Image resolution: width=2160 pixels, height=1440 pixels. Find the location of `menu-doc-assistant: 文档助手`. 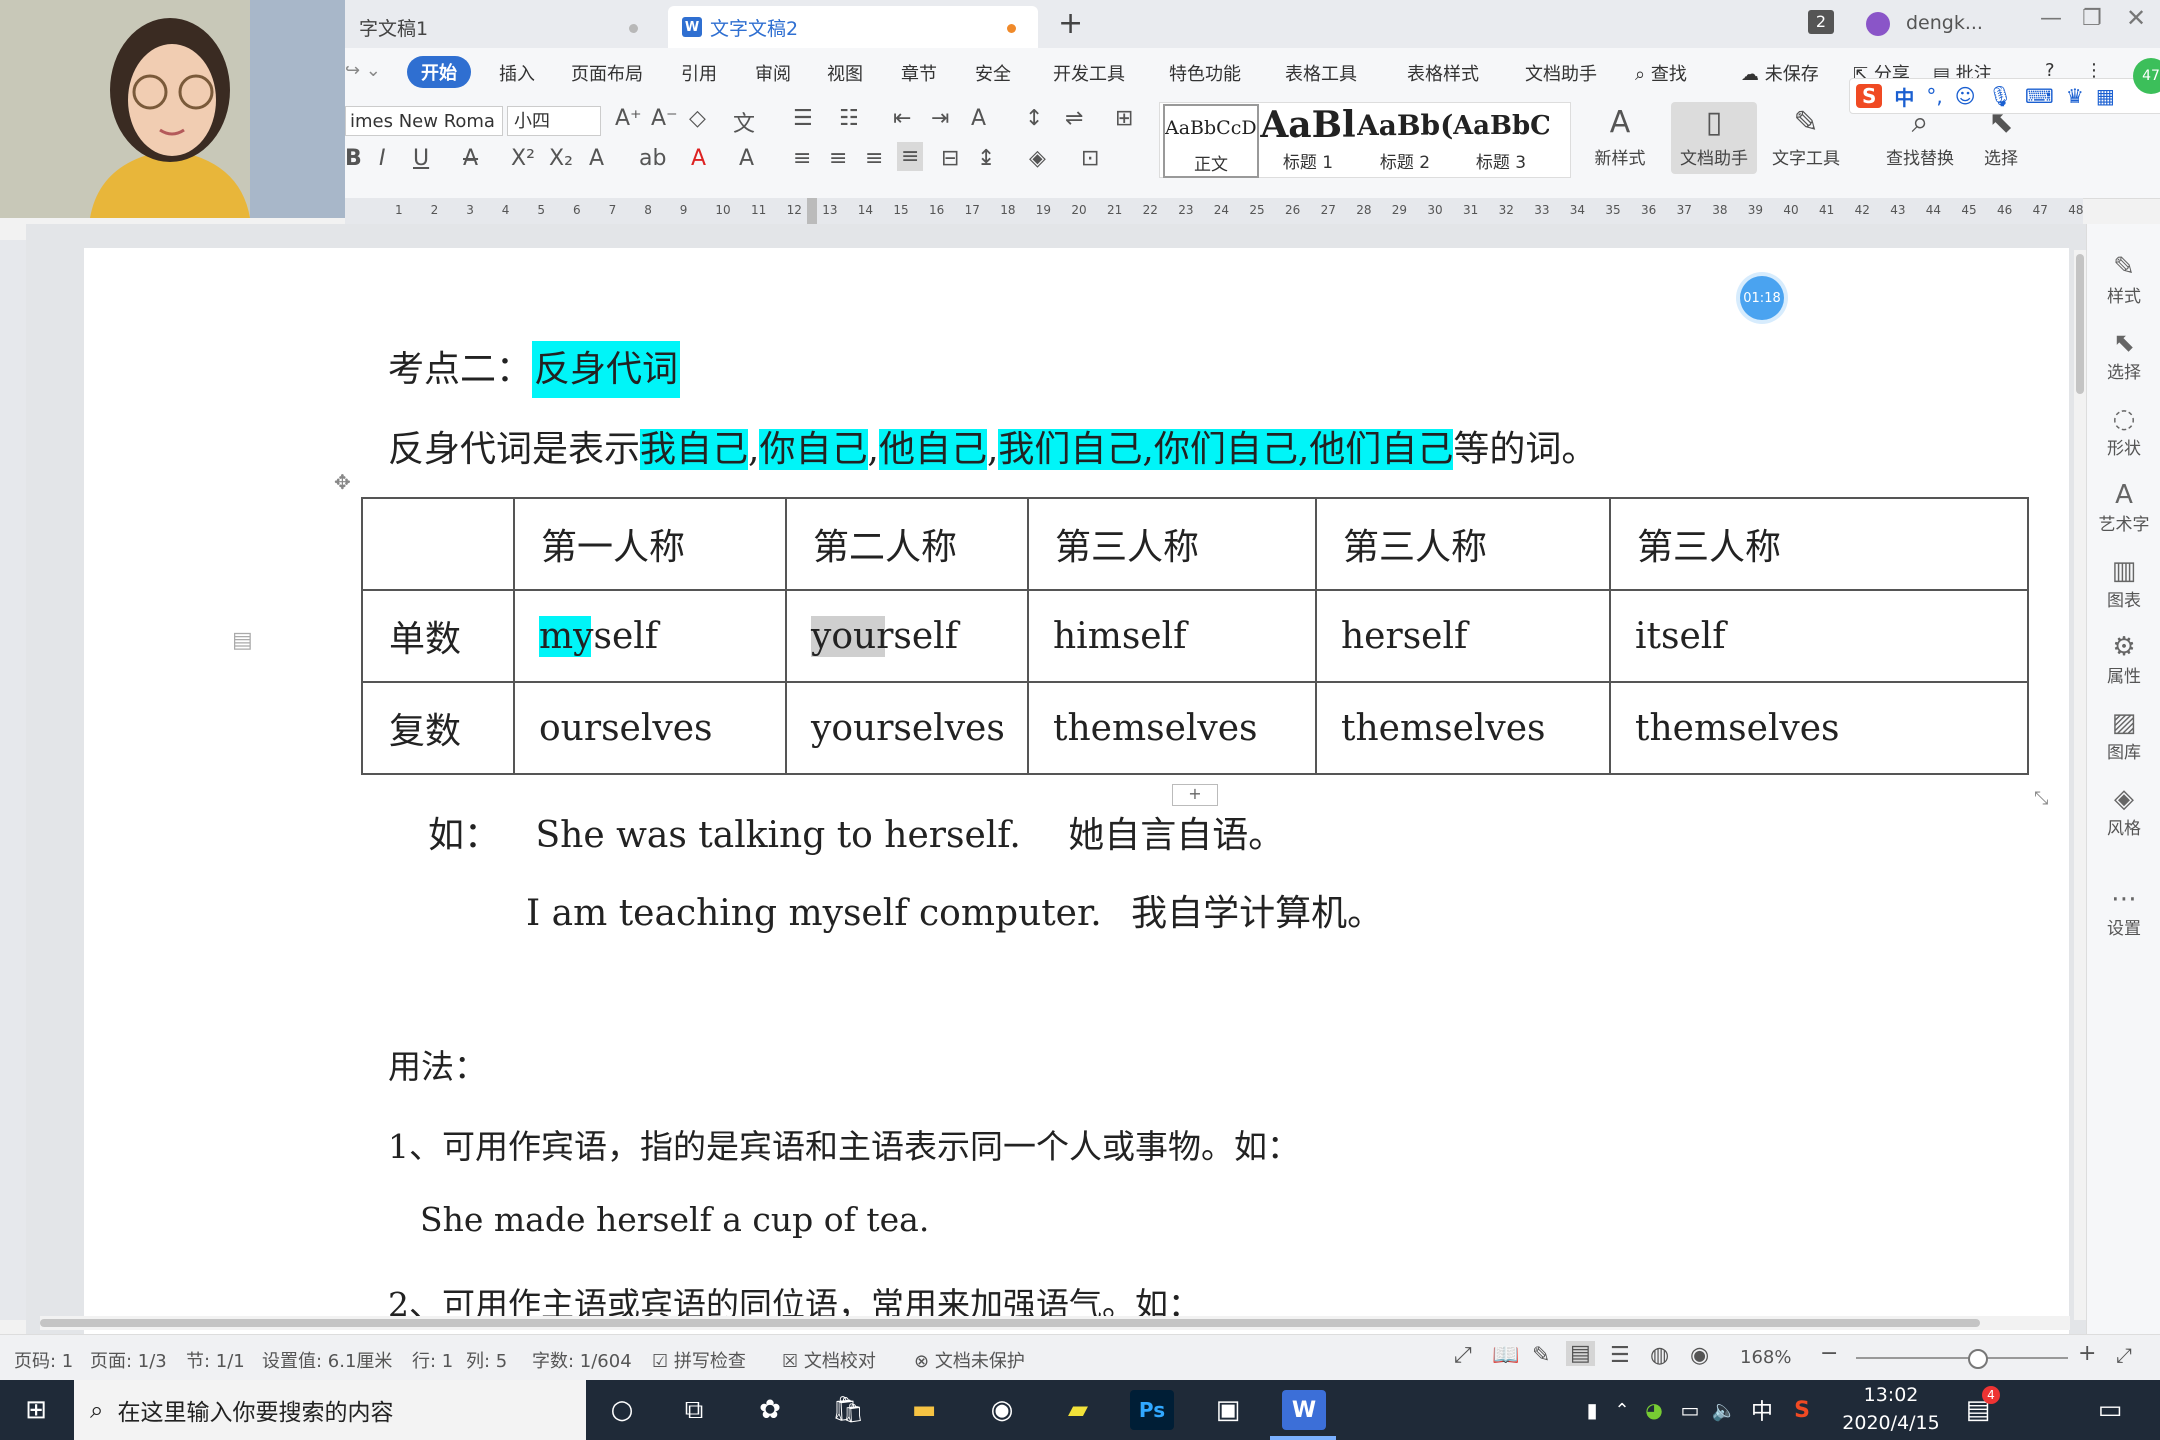

menu-doc-assistant: 文档助手 is located at coordinates (1561, 73).